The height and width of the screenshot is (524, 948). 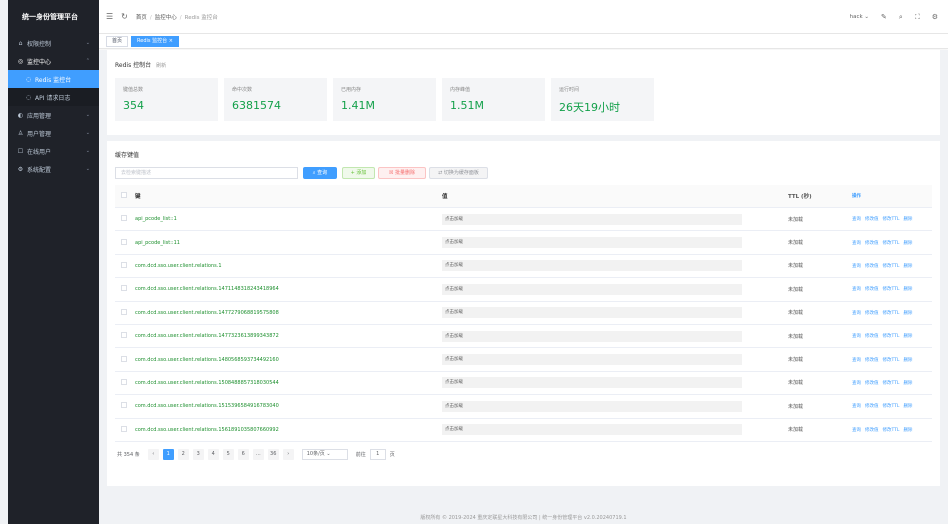 What do you see at coordinates (273, 454) in the screenshot?
I see `page-button: 36` at bounding box center [273, 454].